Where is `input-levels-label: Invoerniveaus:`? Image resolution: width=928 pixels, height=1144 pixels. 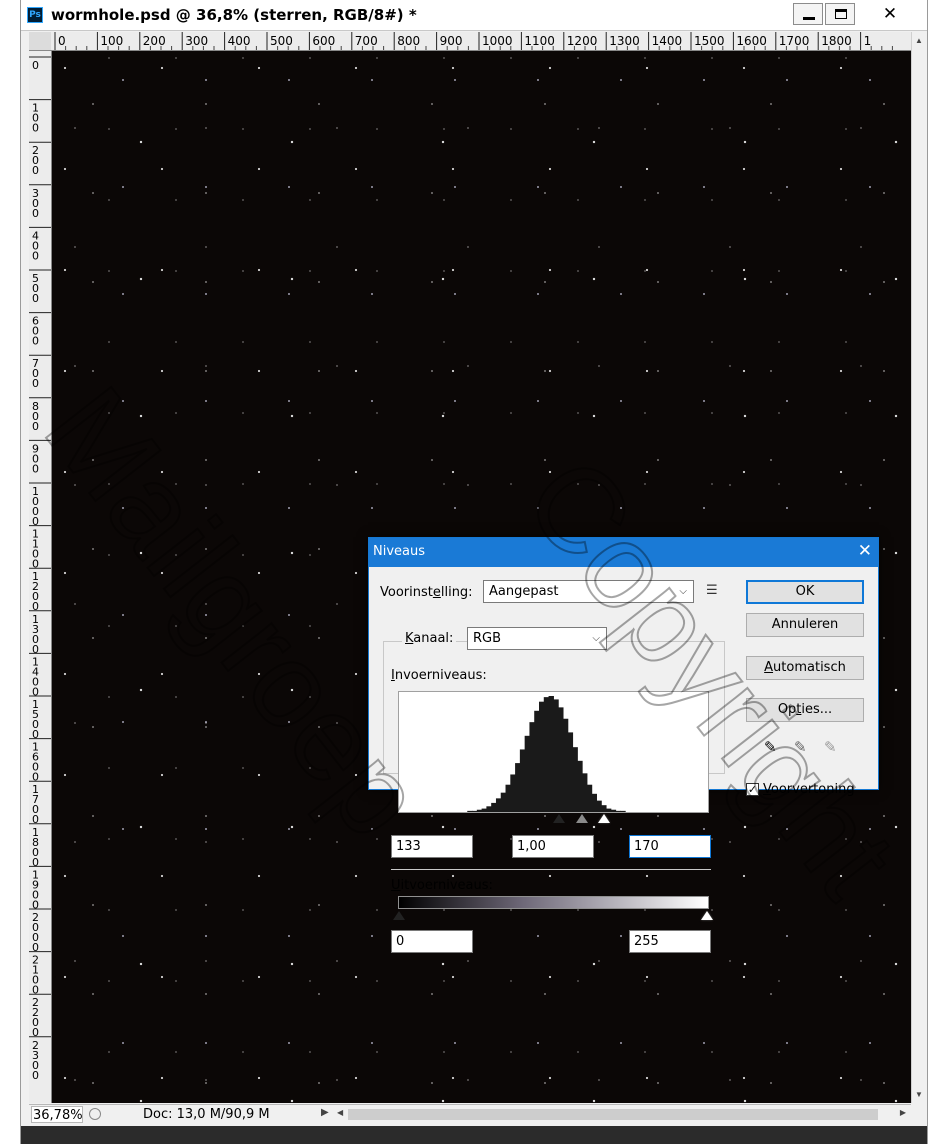
input-levels-label: Invoerniveaus: is located at coordinates (439, 675).